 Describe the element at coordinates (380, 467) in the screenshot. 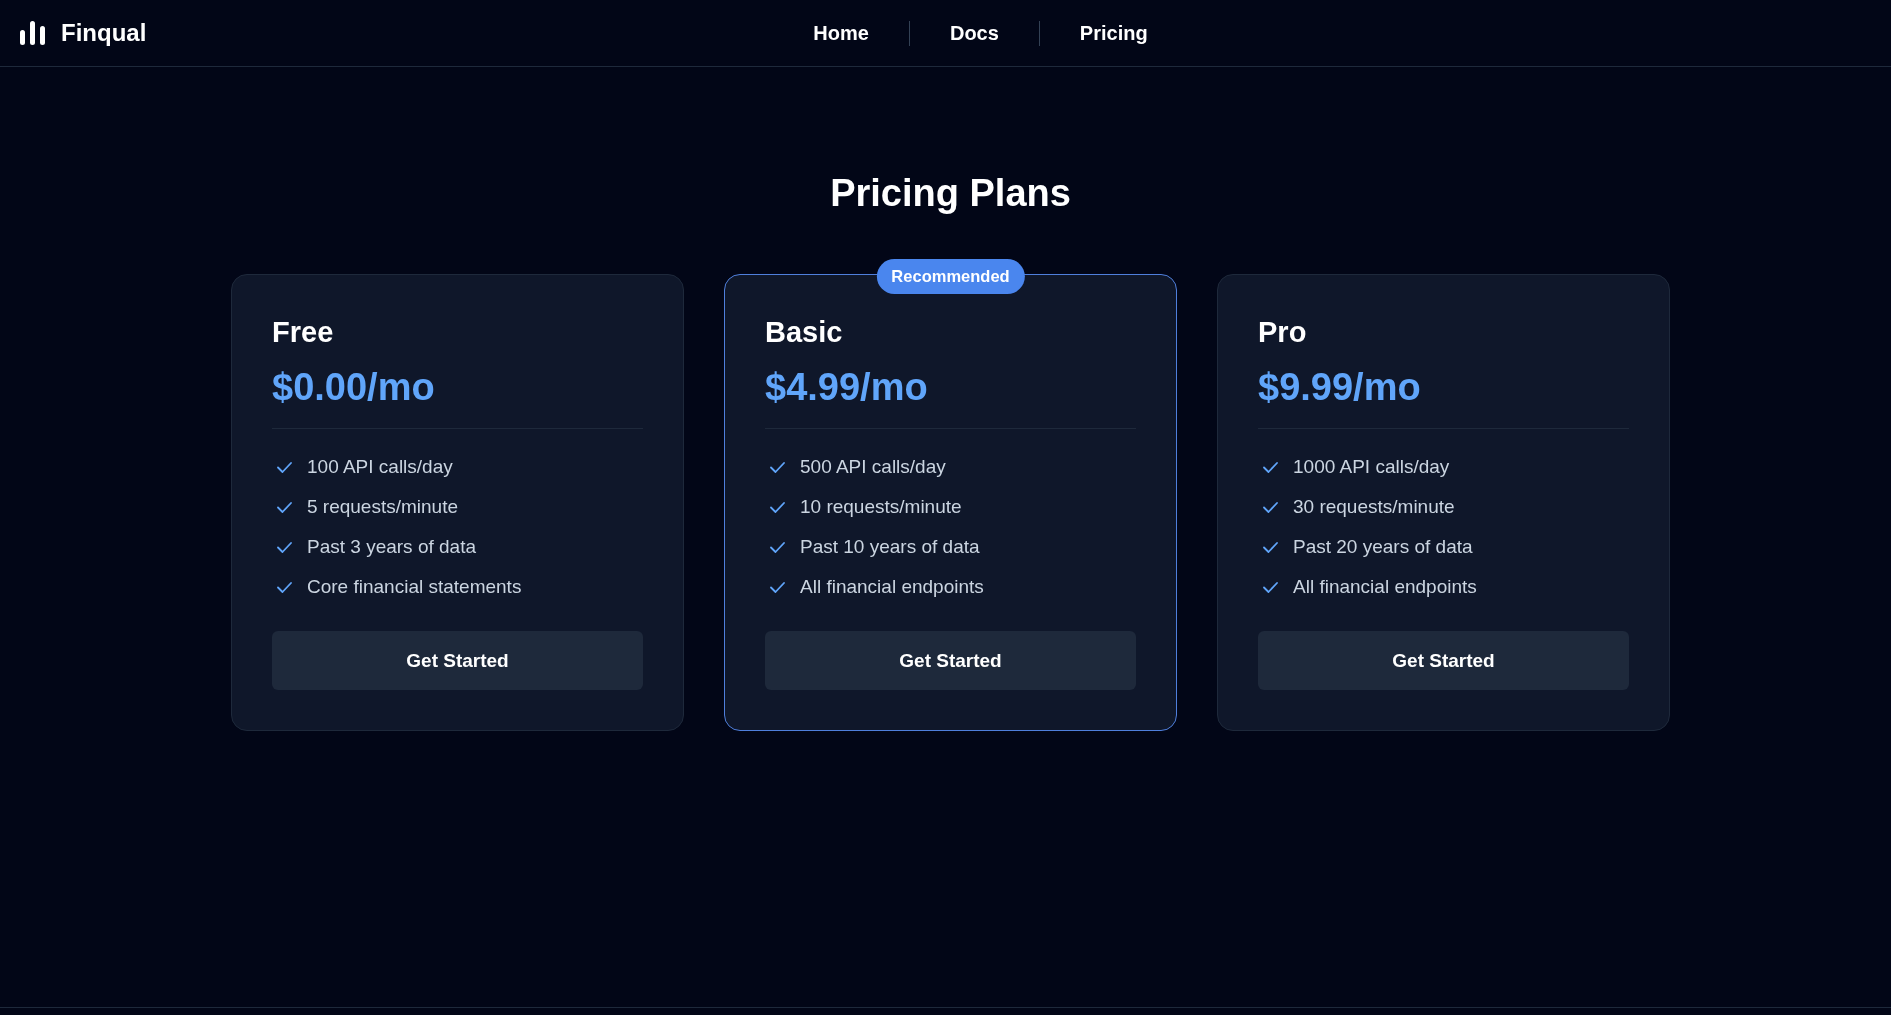

I see `feature-text: 100 API calls/day` at that location.